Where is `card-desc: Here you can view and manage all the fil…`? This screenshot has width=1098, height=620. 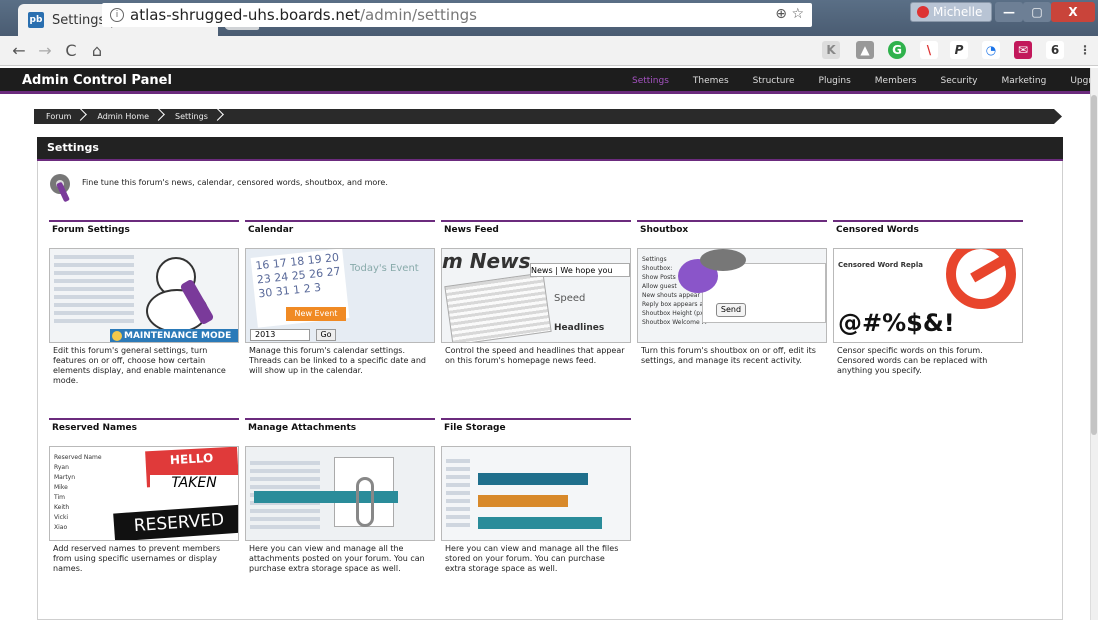 card-desc: Here you can view and manage all the fil… is located at coordinates (532, 558).